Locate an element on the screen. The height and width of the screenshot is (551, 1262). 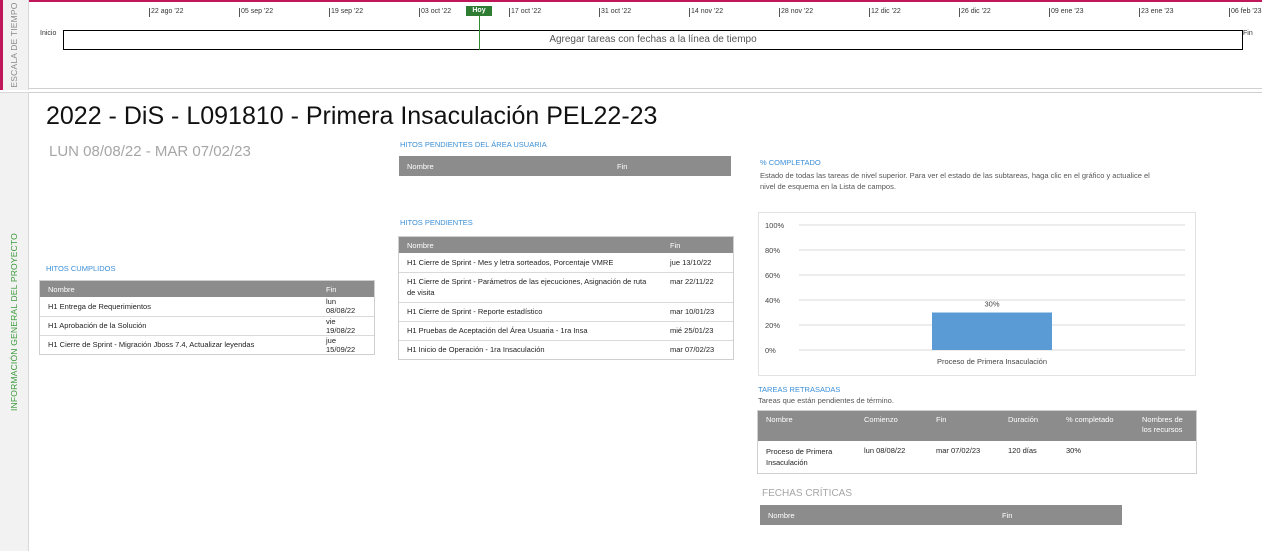
timeline-tick: 17 oct '22 is located at coordinates (525, 12).